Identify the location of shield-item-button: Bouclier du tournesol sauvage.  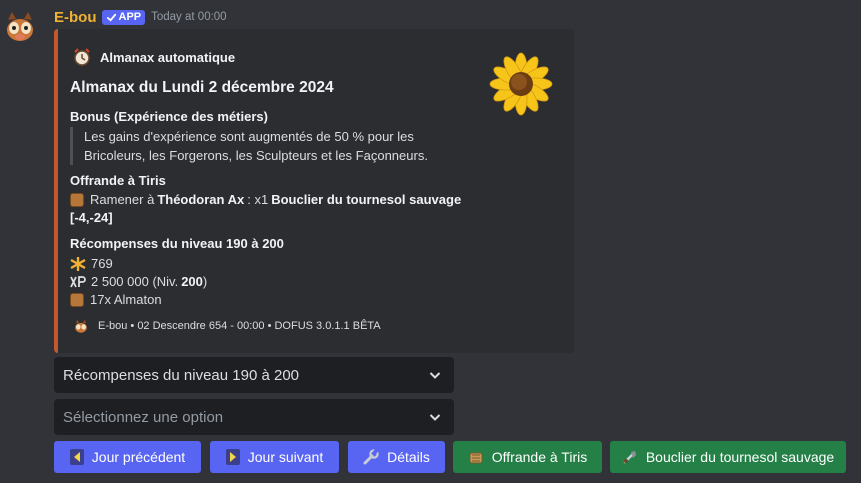
(728, 457).